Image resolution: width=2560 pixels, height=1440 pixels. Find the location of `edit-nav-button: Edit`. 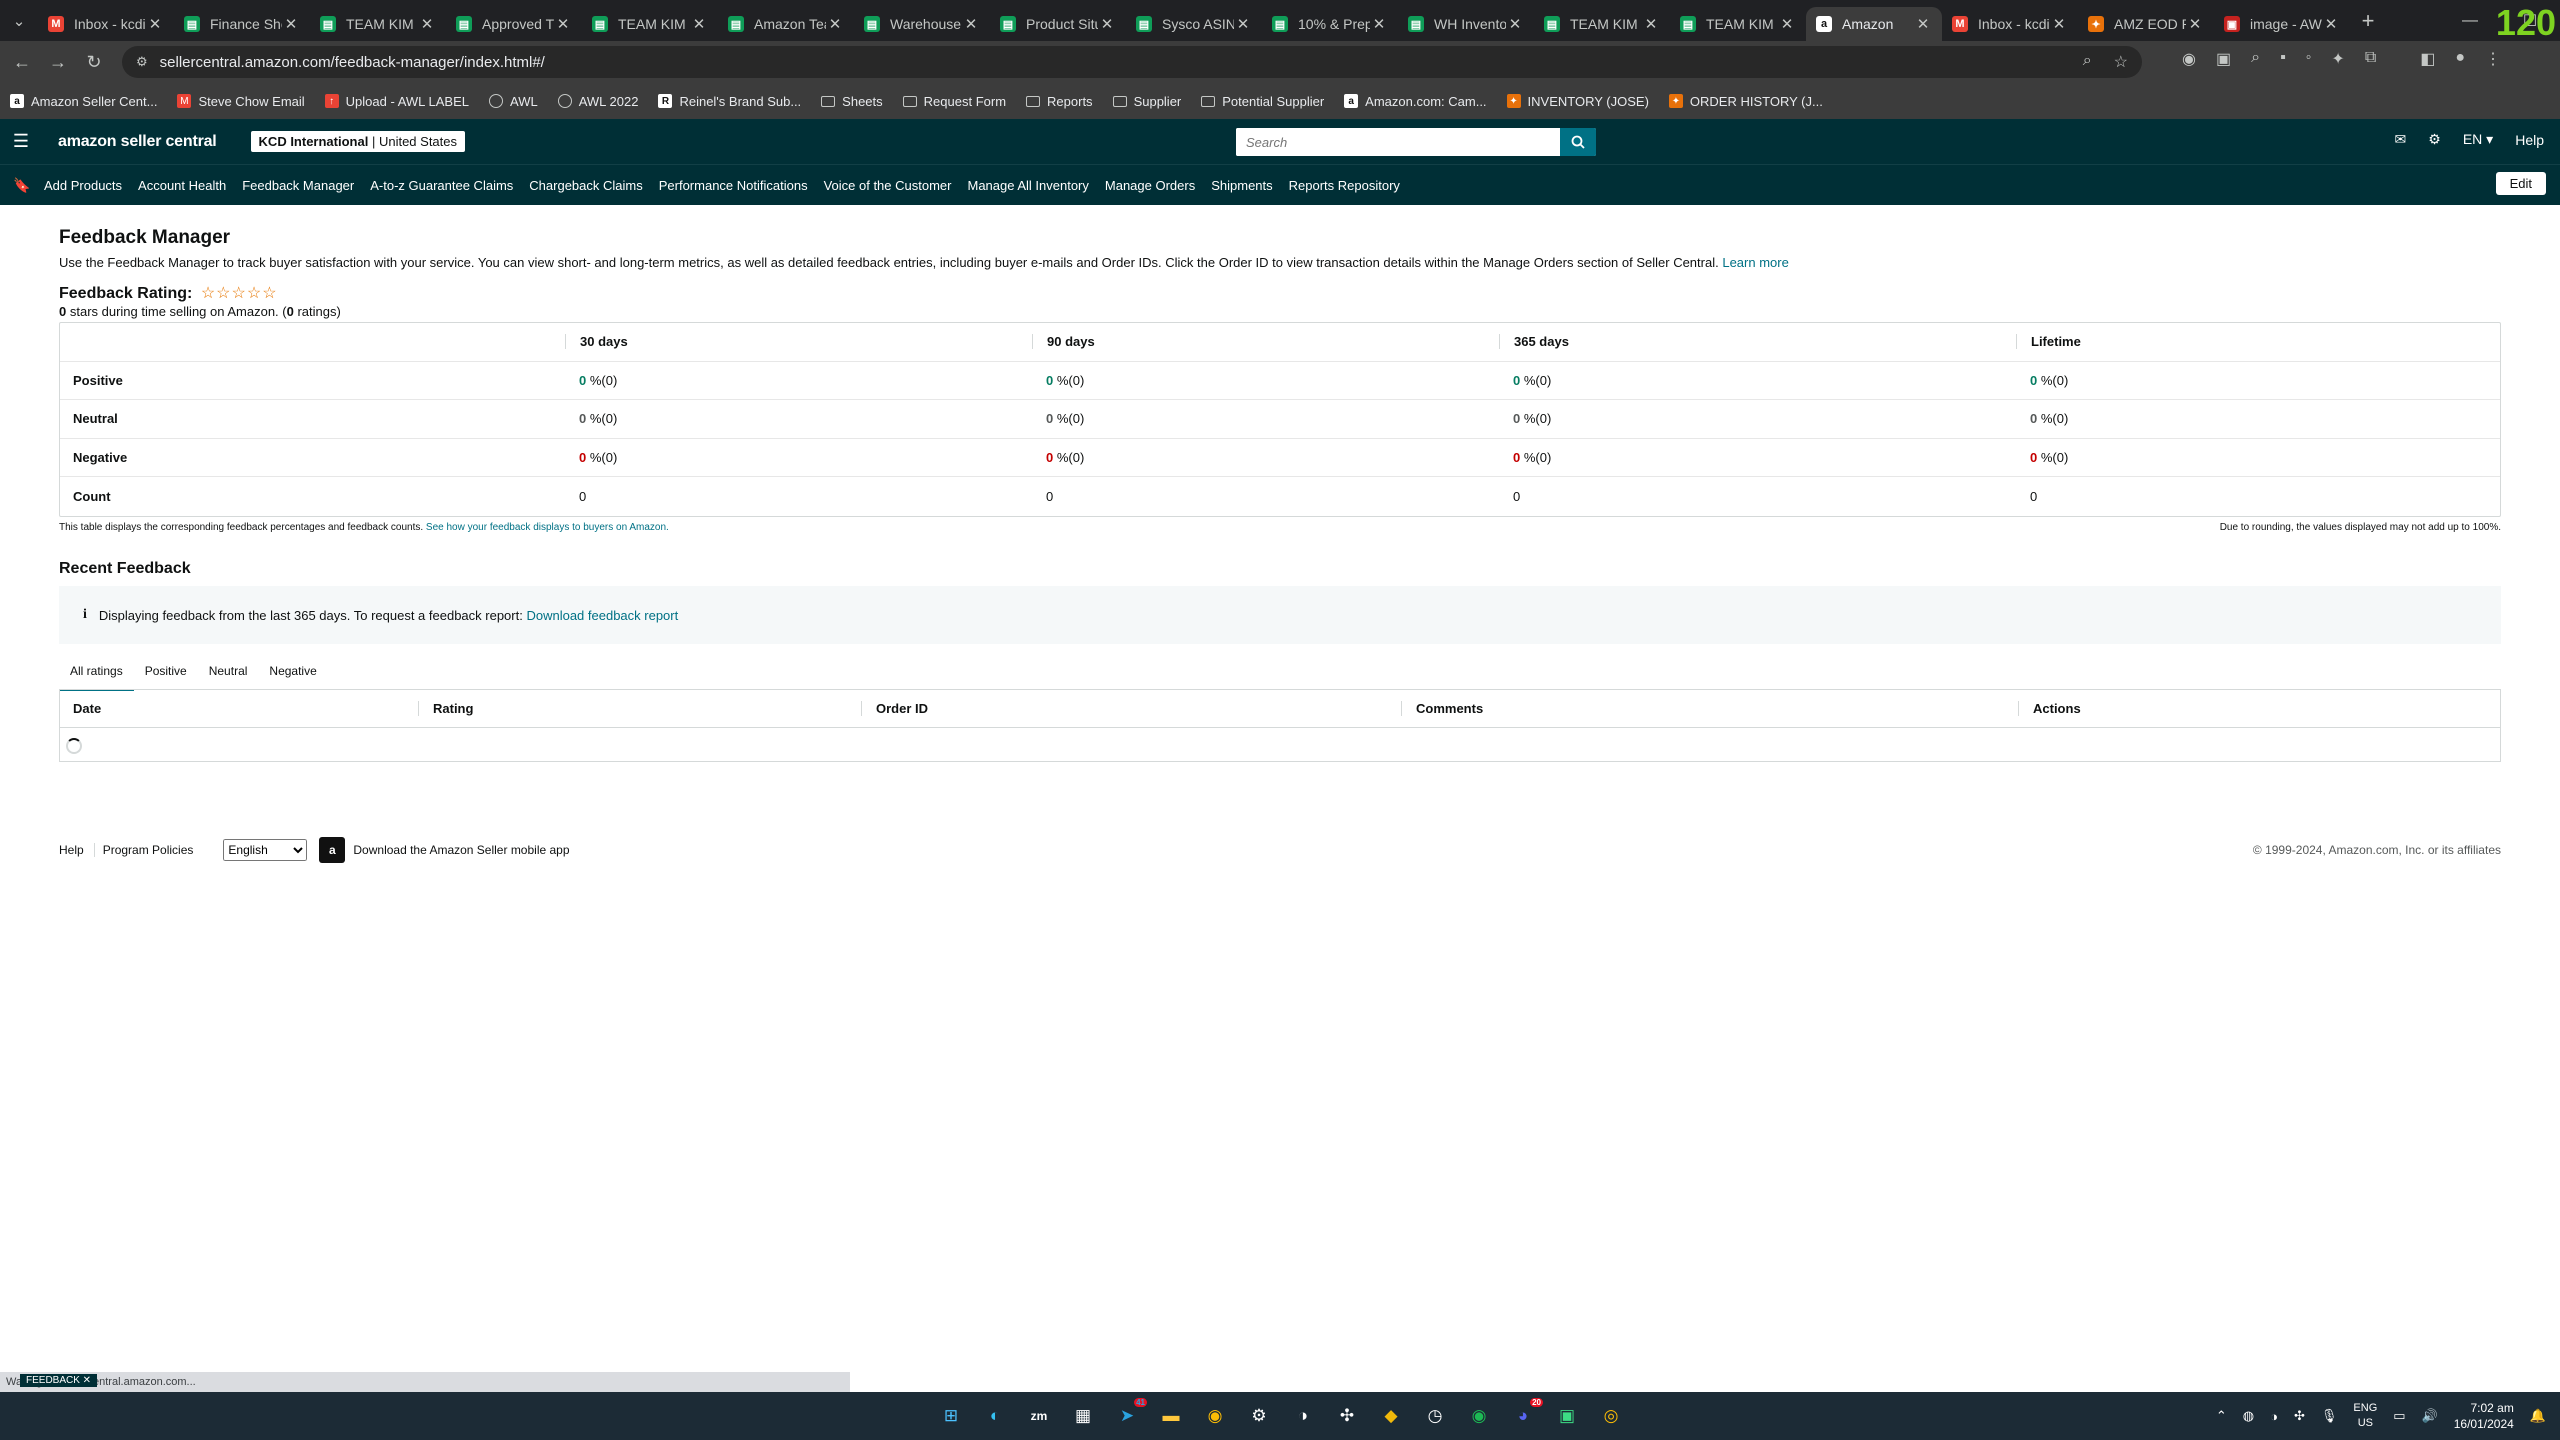

edit-nav-button: Edit is located at coordinates (2520, 183).